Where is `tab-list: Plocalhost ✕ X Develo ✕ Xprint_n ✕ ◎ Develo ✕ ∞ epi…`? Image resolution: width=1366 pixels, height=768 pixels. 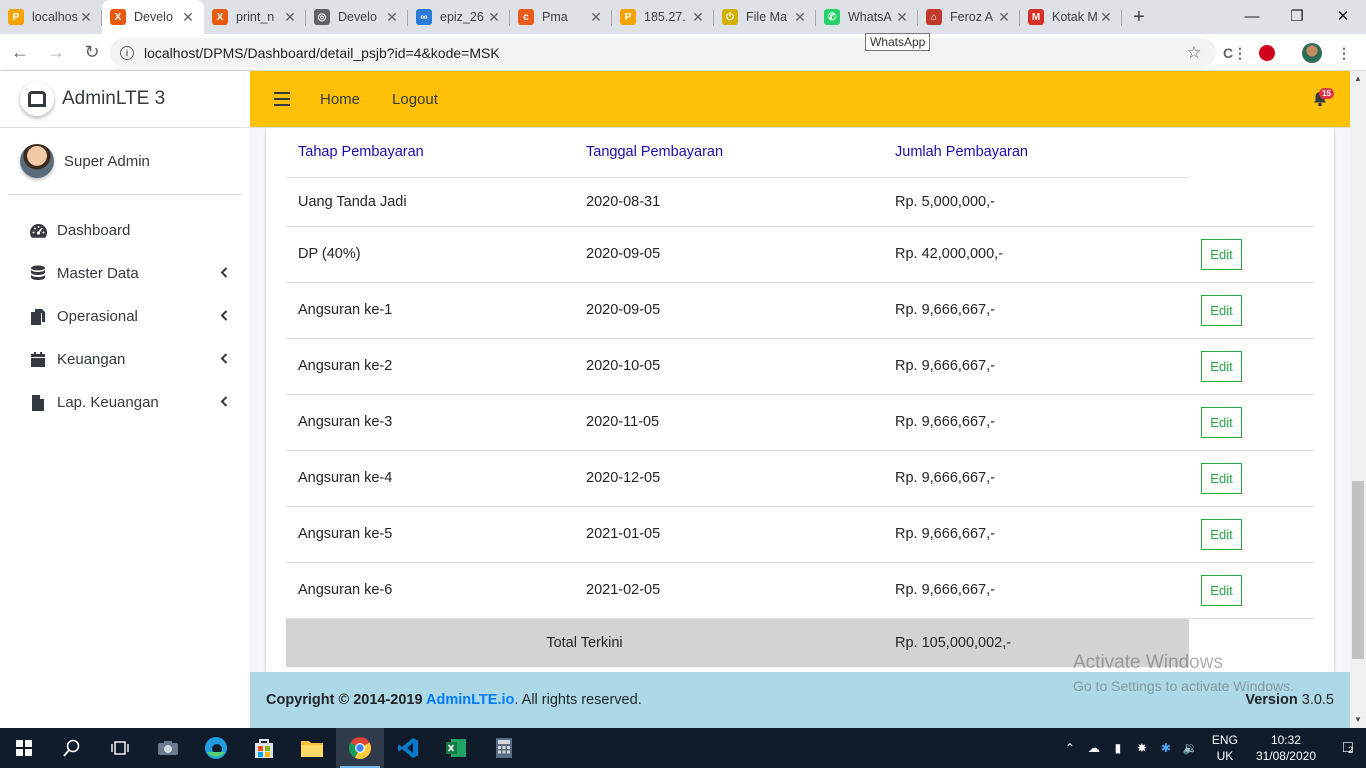
tab-list: Plocalhost ✕ X Develo ✕ Xprint_n ✕ ◎ Develo ✕ ∞ epi… is located at coordinates (561, 17).